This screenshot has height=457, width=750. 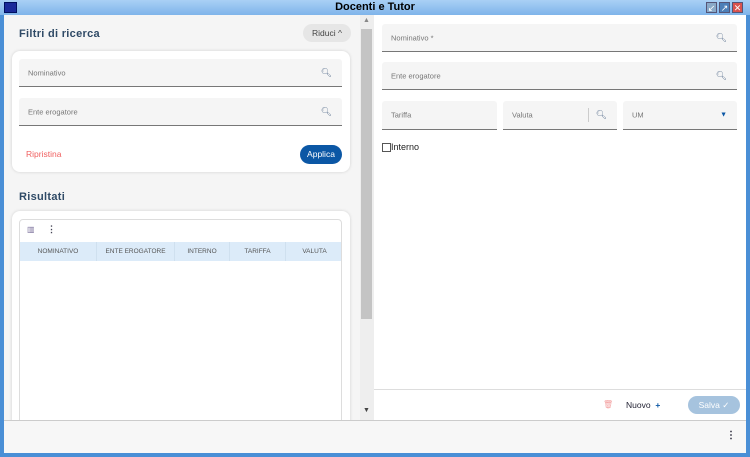 I want to click on tariffa-input: Tariffa, so click(x=439, y=115).